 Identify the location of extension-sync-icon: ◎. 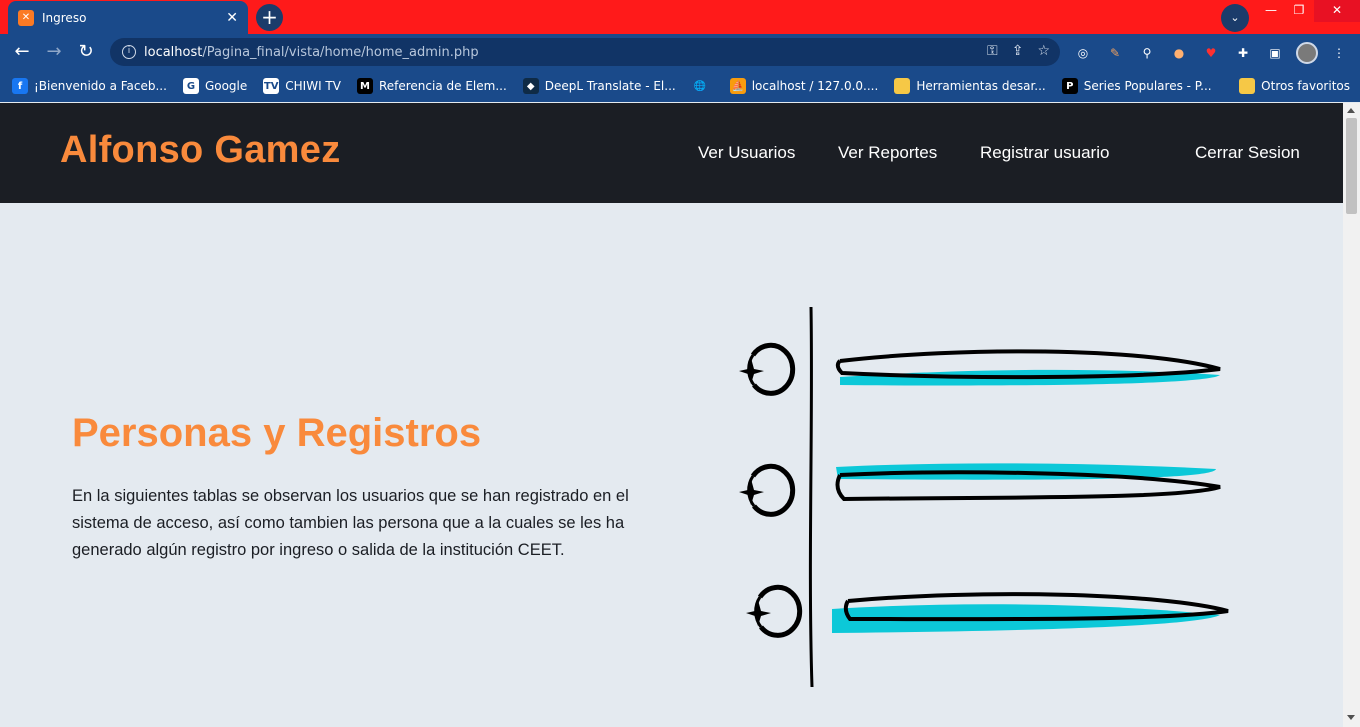
(1083, 53).